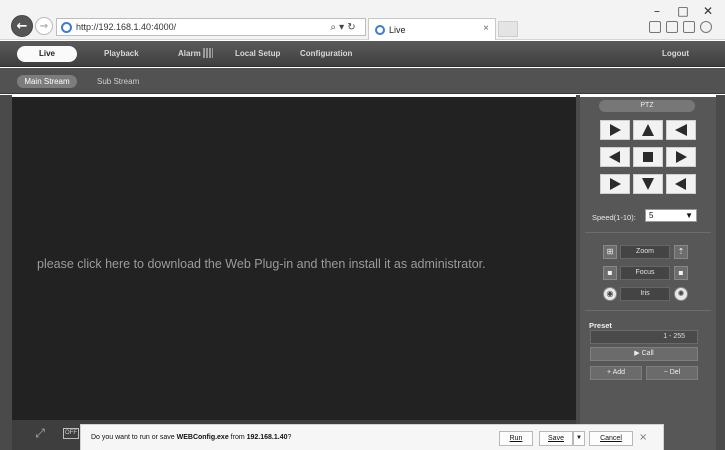  Describe the element at coordinates (126, 27) in the screenshot. I see `url-text: http://192.168.1.40:4000/` at that location.